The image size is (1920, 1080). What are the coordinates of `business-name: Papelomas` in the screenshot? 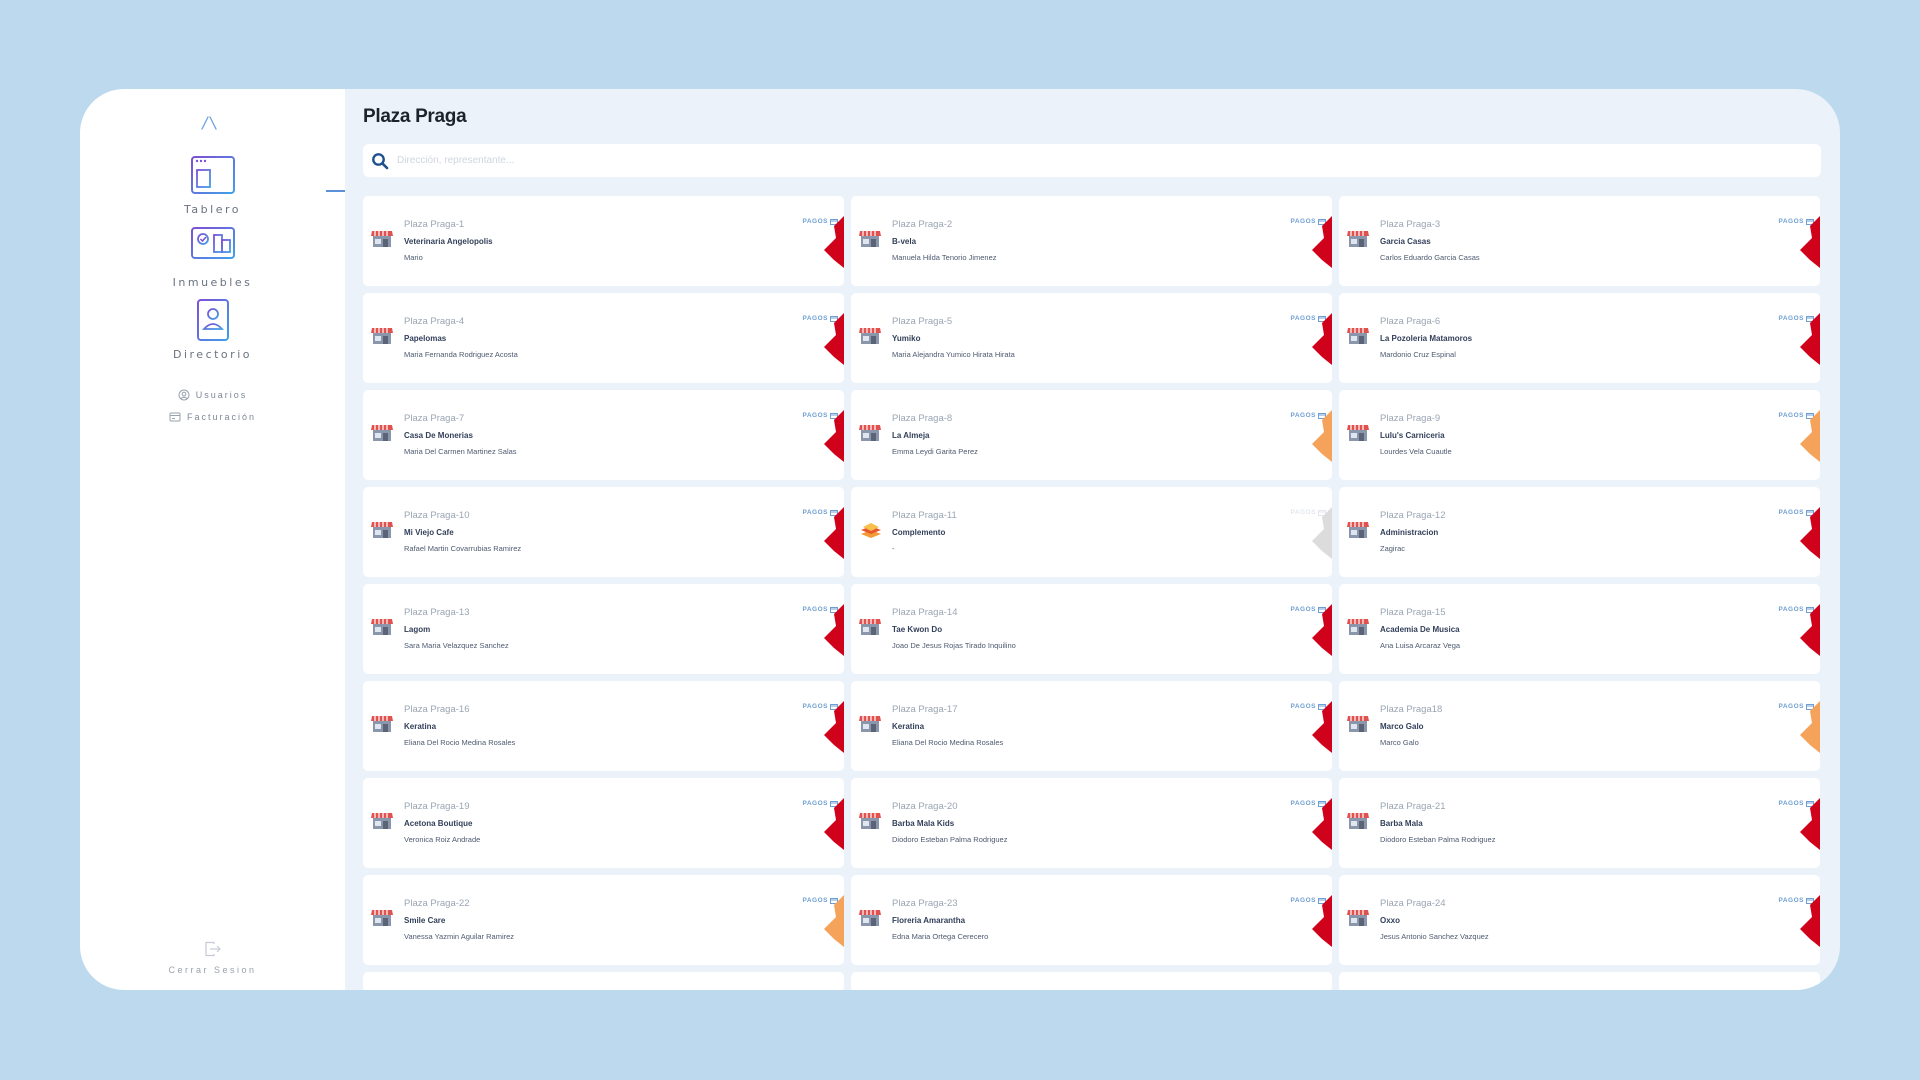 It's located at (425, 338).